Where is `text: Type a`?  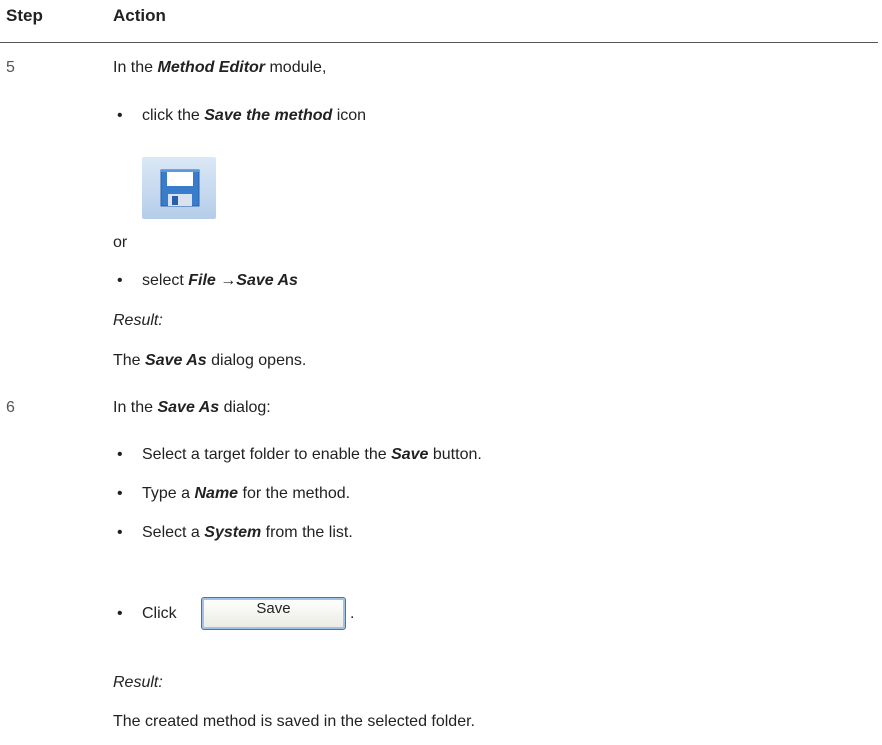
text: Type a is located at coordinates (168, 493).